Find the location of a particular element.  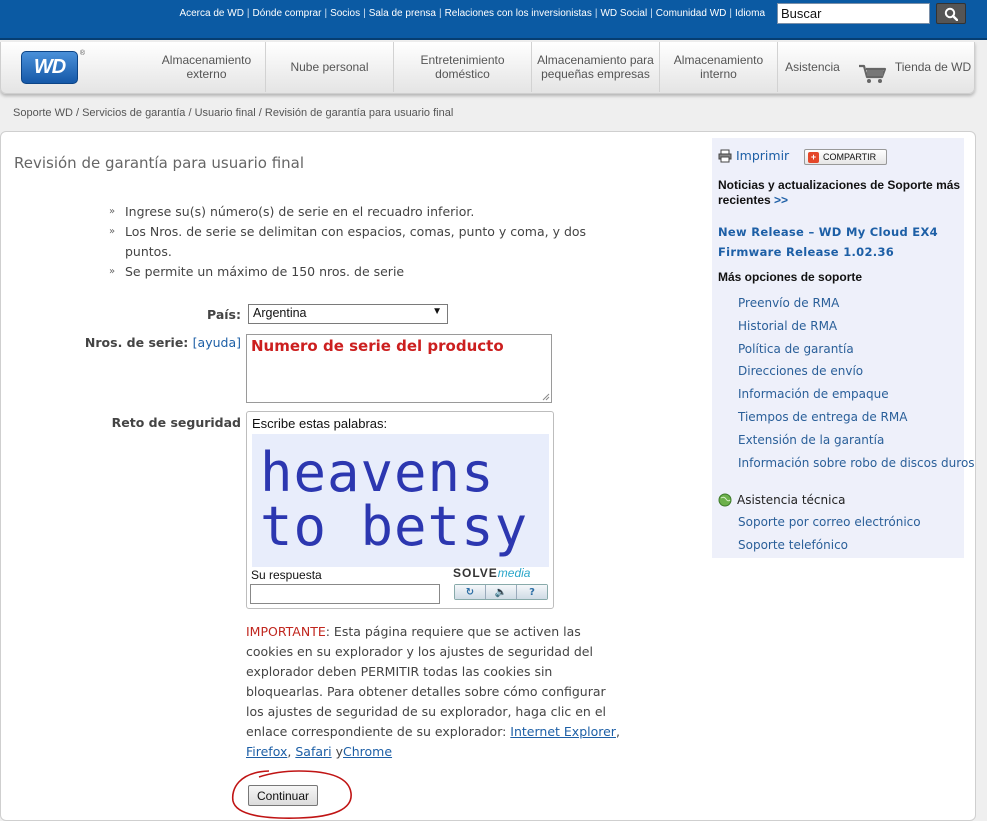

serial-numbers-textarea: Numero de serie del producto is located at coordinates (399, 368).